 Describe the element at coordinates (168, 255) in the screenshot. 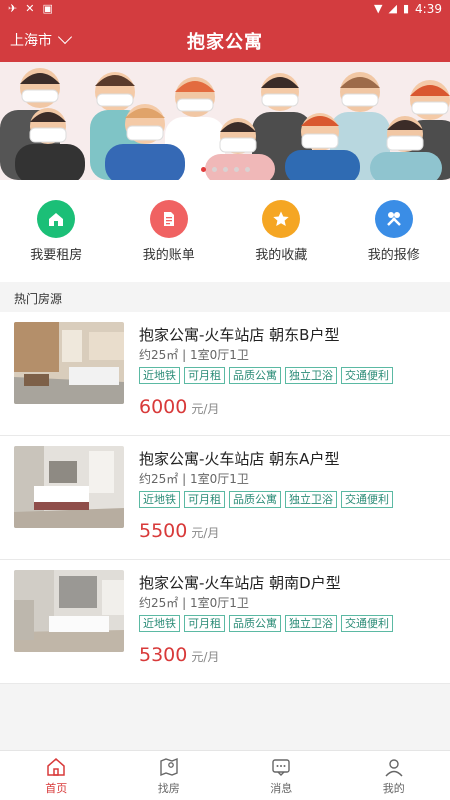

I see `action-label: 我的账单` at that location.